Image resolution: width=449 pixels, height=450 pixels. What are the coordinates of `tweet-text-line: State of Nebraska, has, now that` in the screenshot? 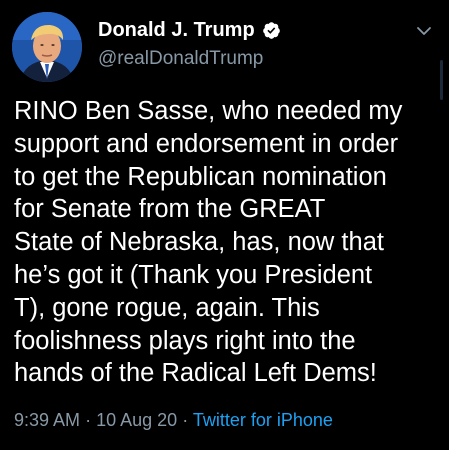 It's located at (199, 242).